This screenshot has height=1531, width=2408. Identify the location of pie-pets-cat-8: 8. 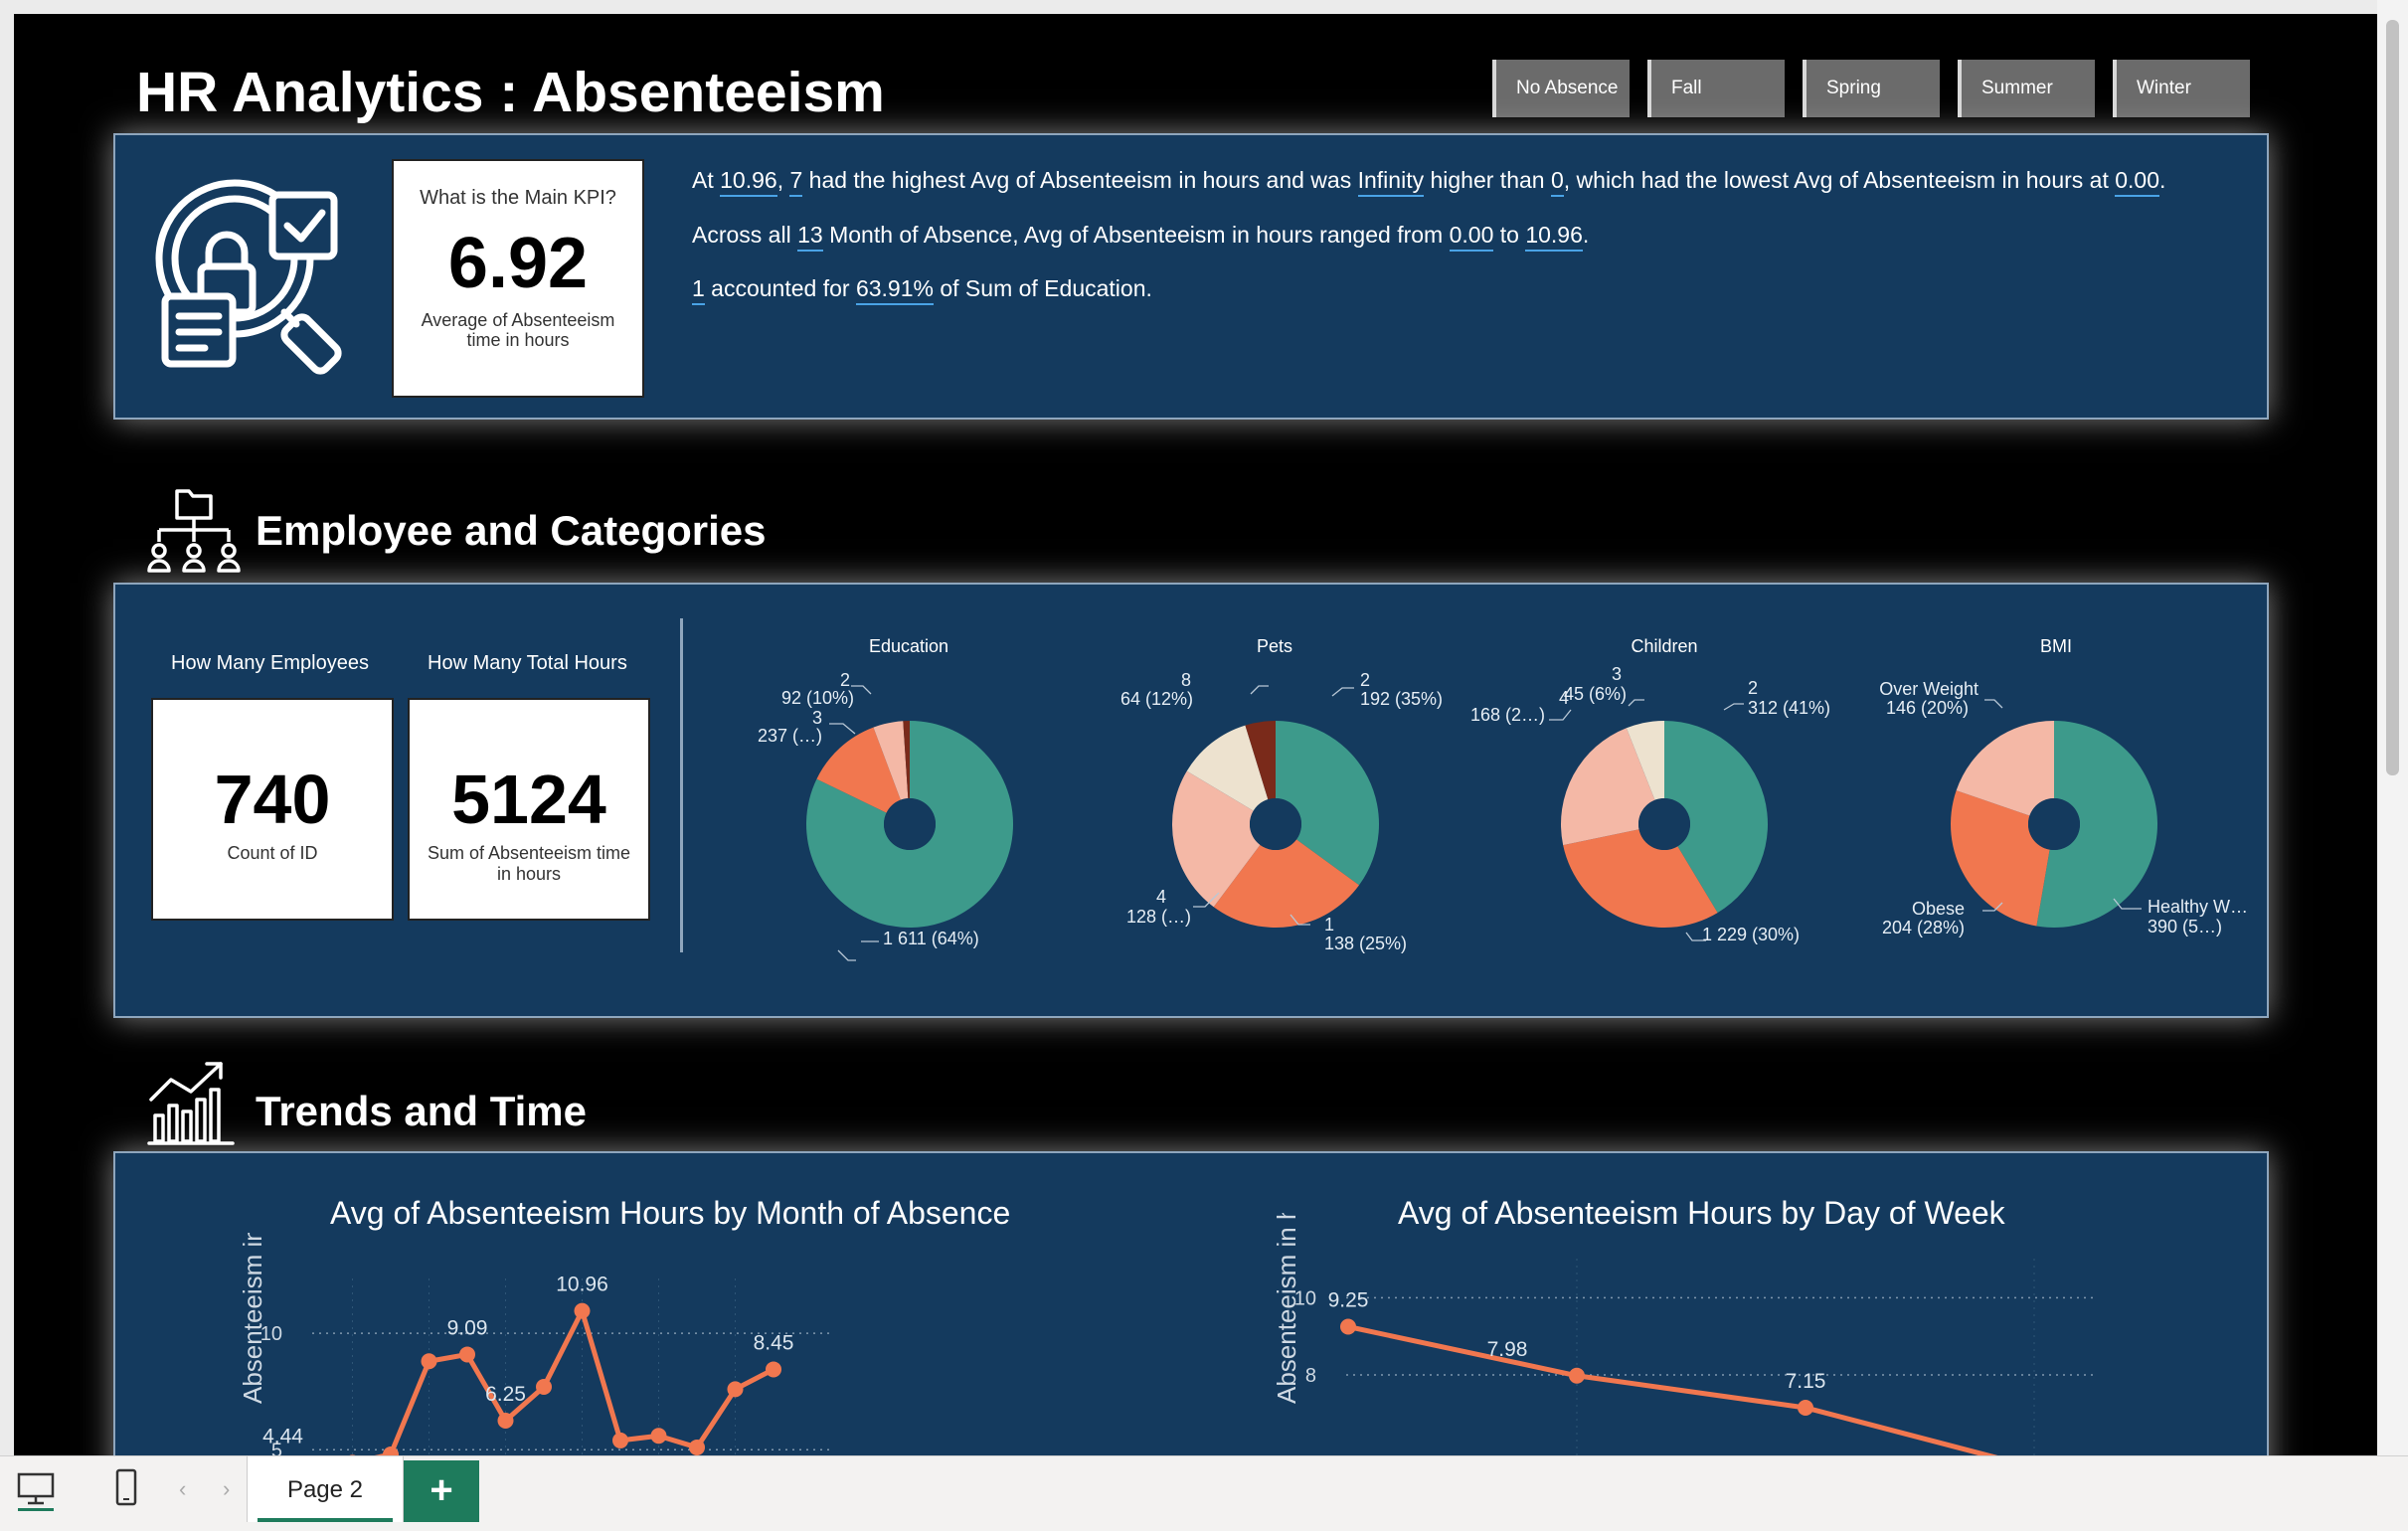
(1186, 680).